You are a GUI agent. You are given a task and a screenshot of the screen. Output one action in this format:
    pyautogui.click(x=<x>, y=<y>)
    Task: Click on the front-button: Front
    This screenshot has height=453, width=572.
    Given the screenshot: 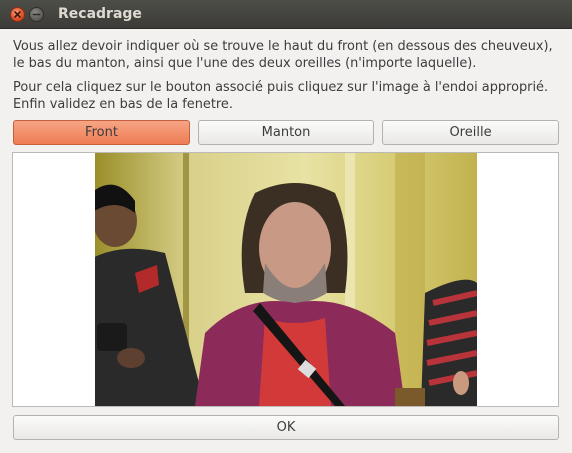 What is the action you would take?
    pyautogui.click(x=101, y=132)
    